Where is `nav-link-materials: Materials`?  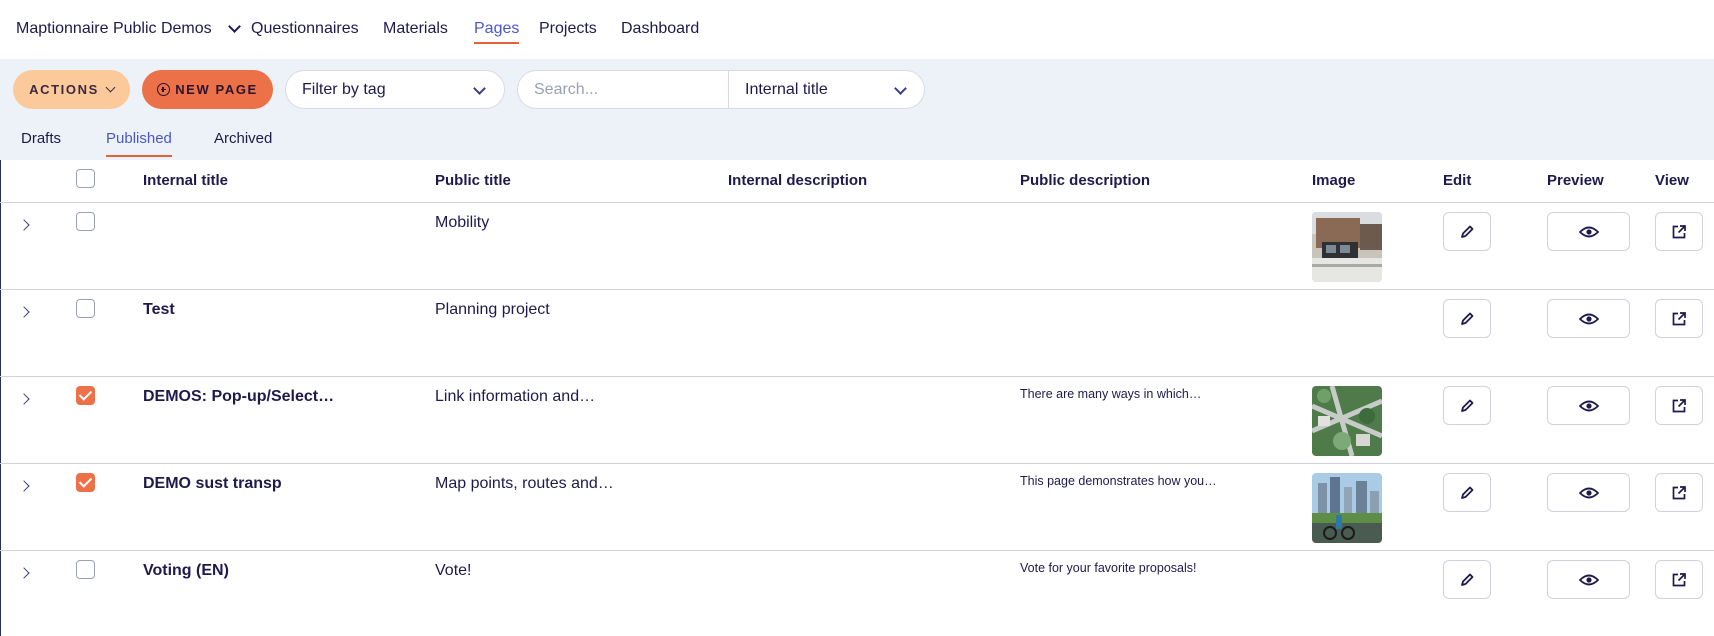
nav-link-materials: Materials is located at coordinates (415, 29).